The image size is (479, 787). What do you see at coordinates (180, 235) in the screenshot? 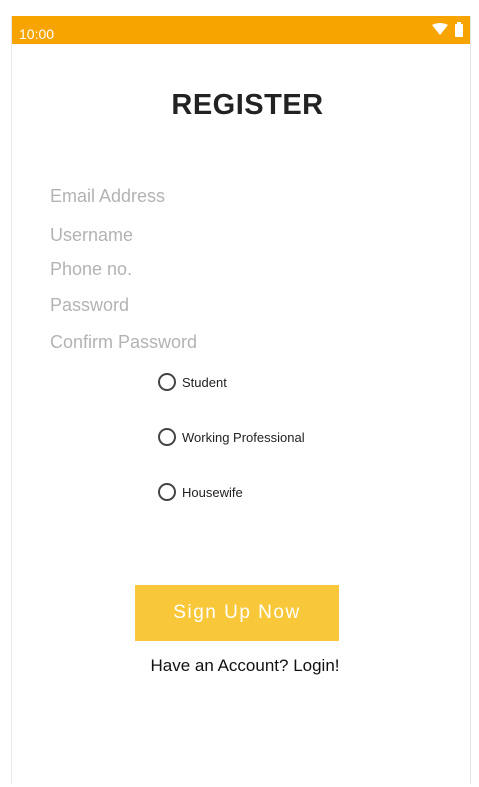
I see `username-field` at bounding box center [180, 235].